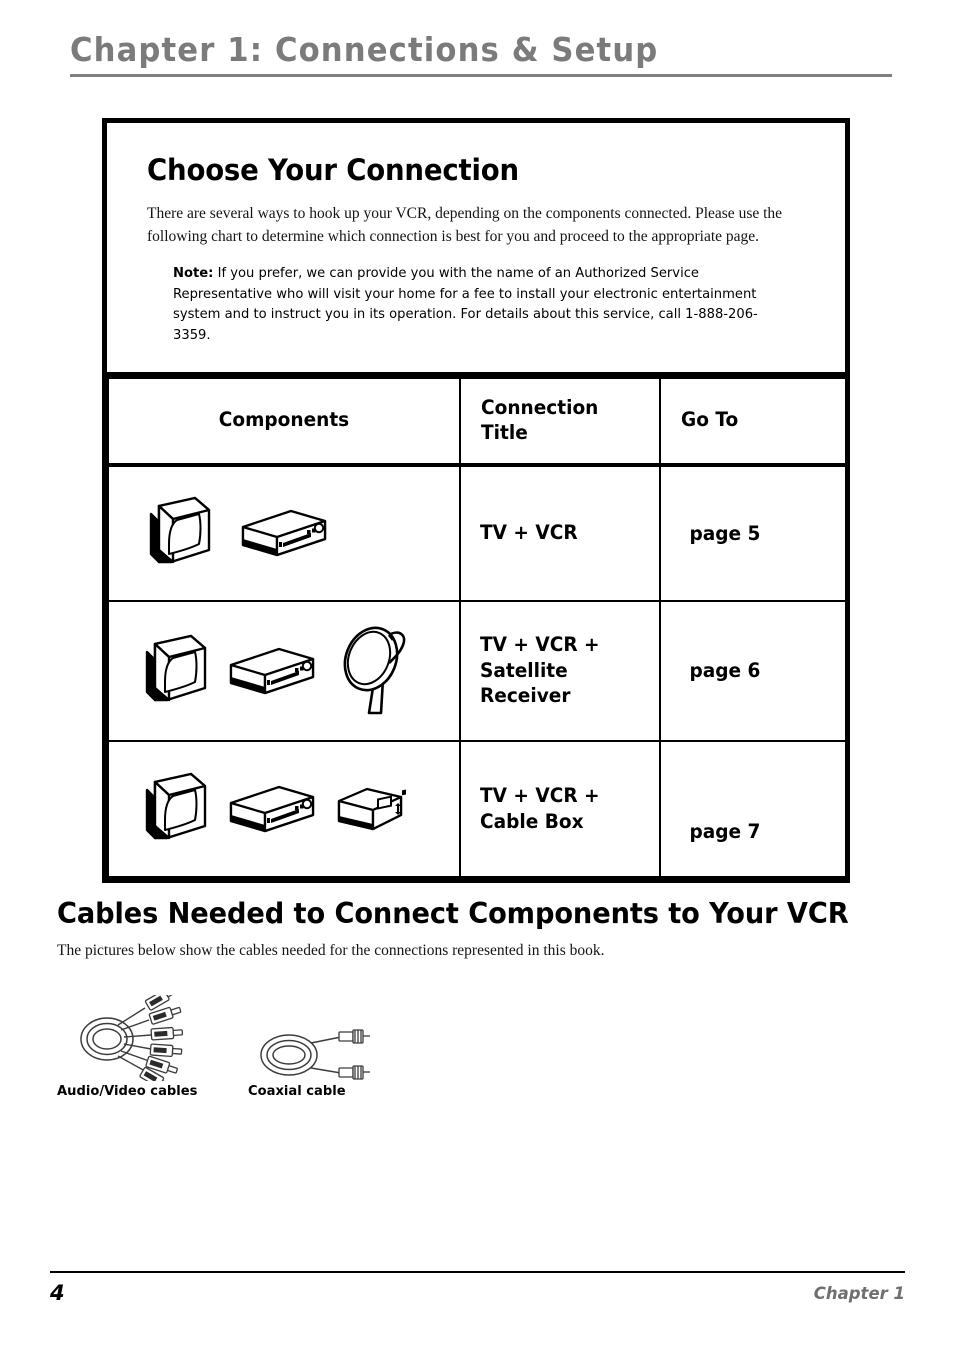  Describe the element at coordinates (313, 1055) in the screenshot. I see `coaxial-cable-icon` at that location.